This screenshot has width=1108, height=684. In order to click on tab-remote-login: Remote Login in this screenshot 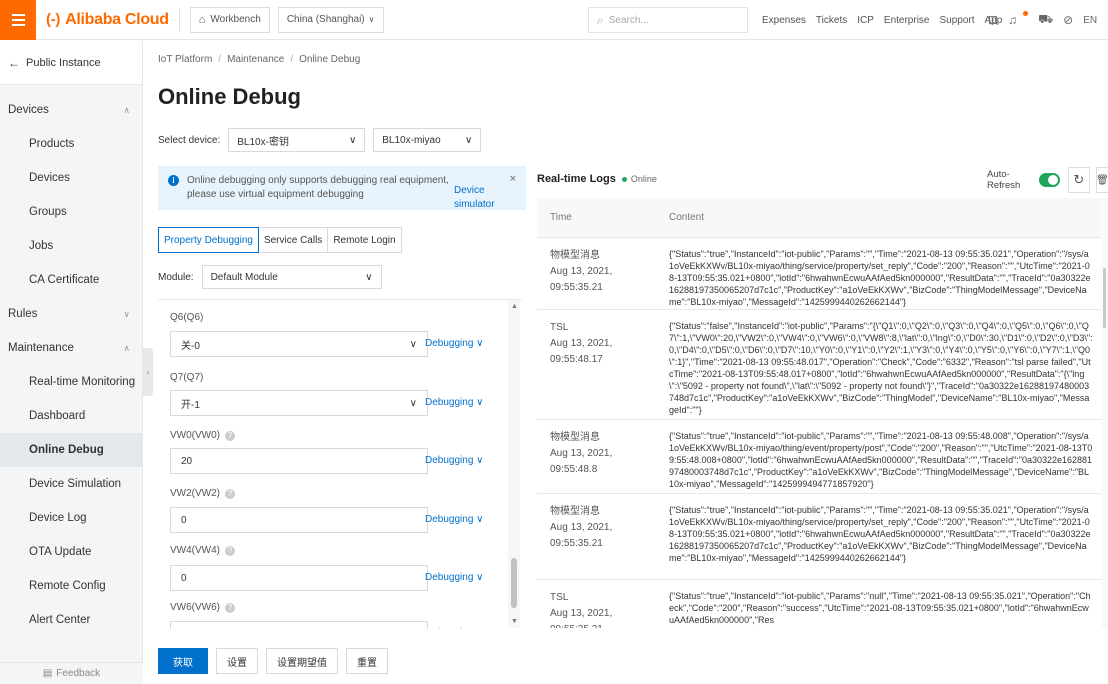, I will do `click(364, 240)`.